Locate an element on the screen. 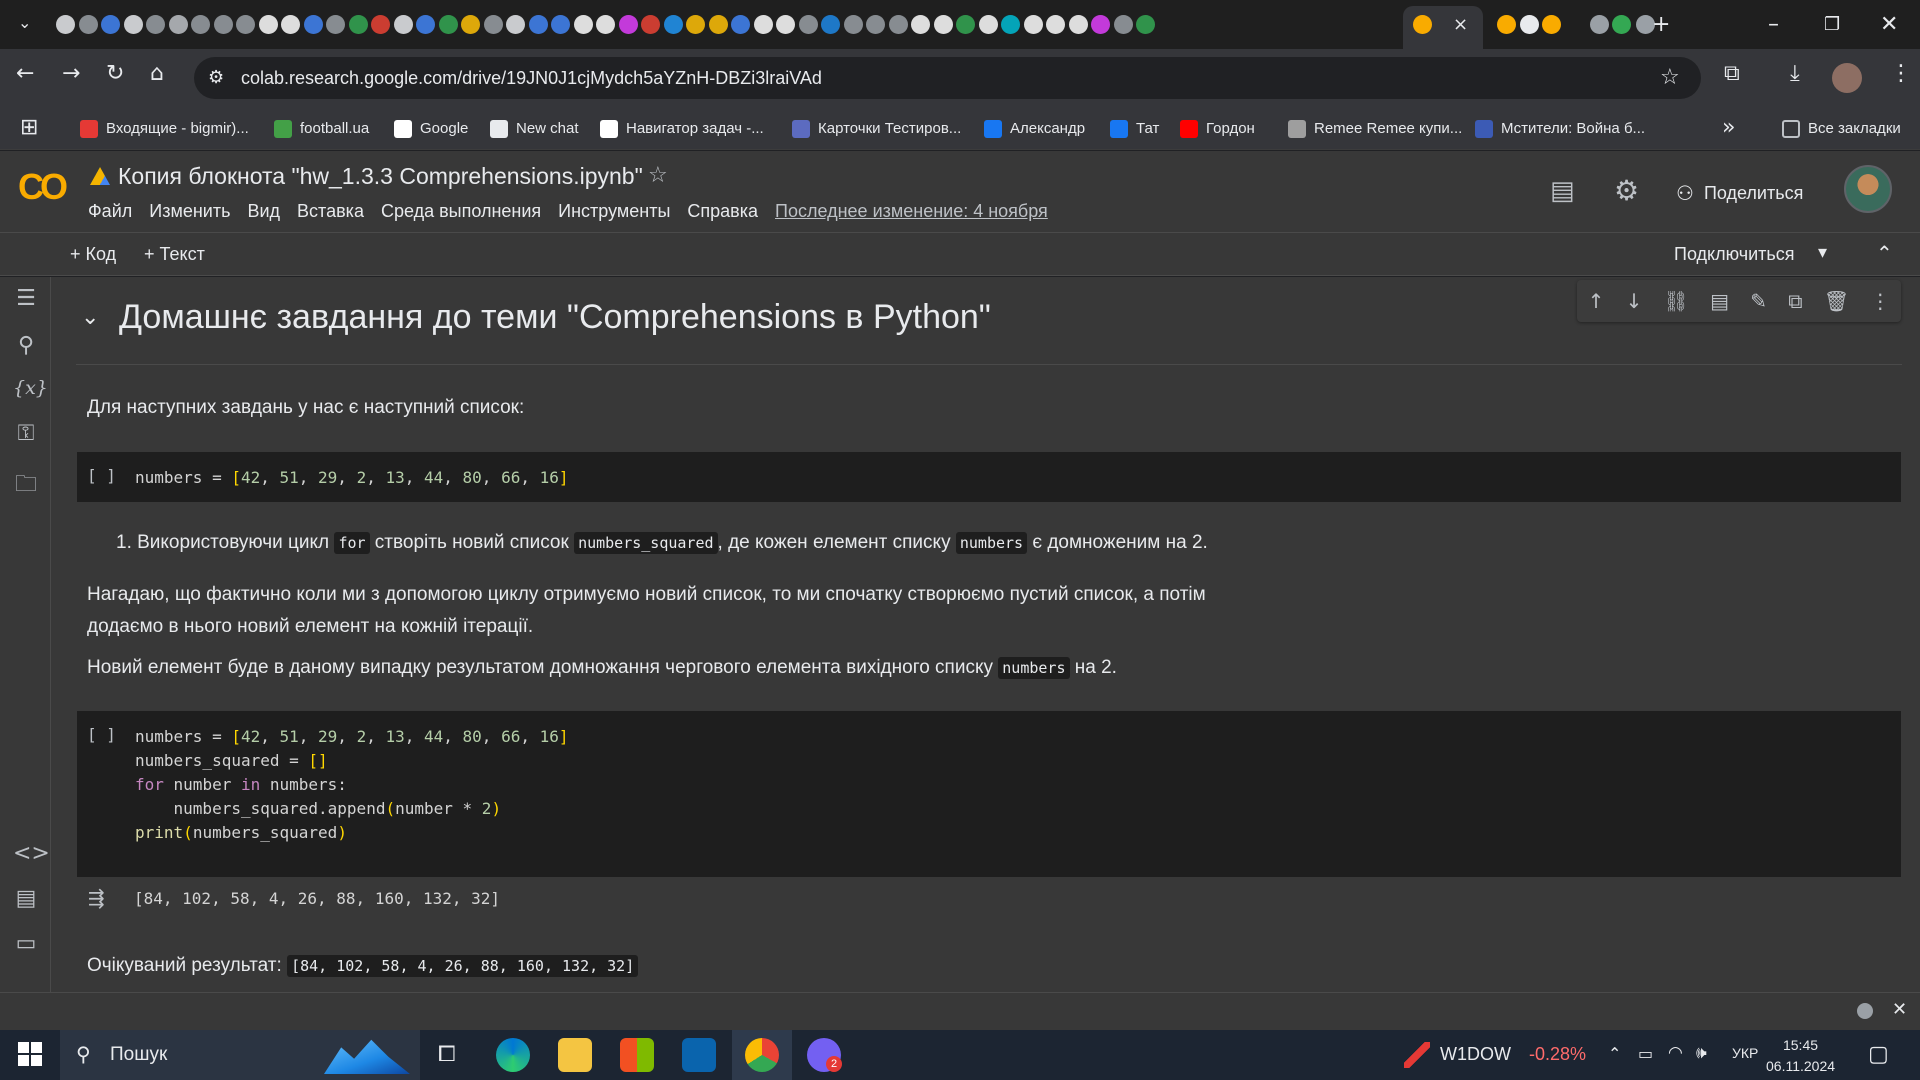 The height and width of the screenshot is (1080, 1920). all-bookmarks: Все закладки is located at coordinates (1841, 128).